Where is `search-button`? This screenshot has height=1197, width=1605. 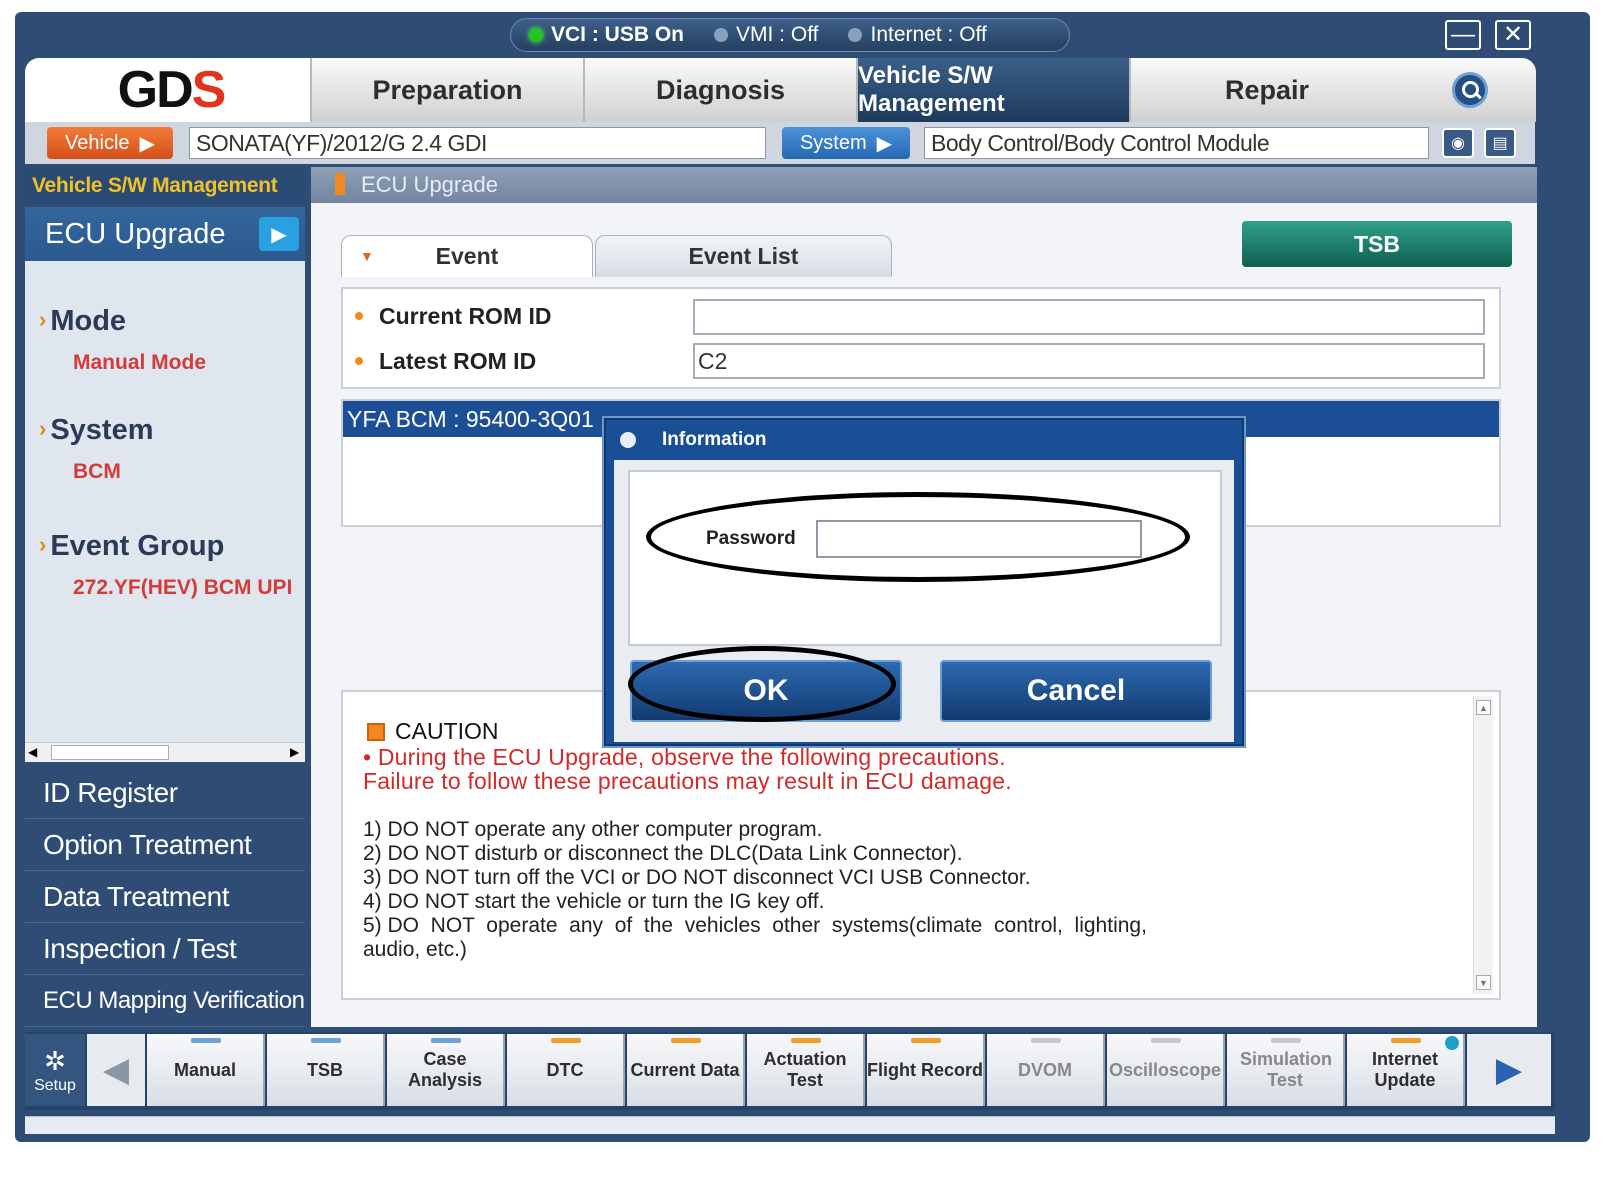
search-button is located at coordinates (1469, 90).